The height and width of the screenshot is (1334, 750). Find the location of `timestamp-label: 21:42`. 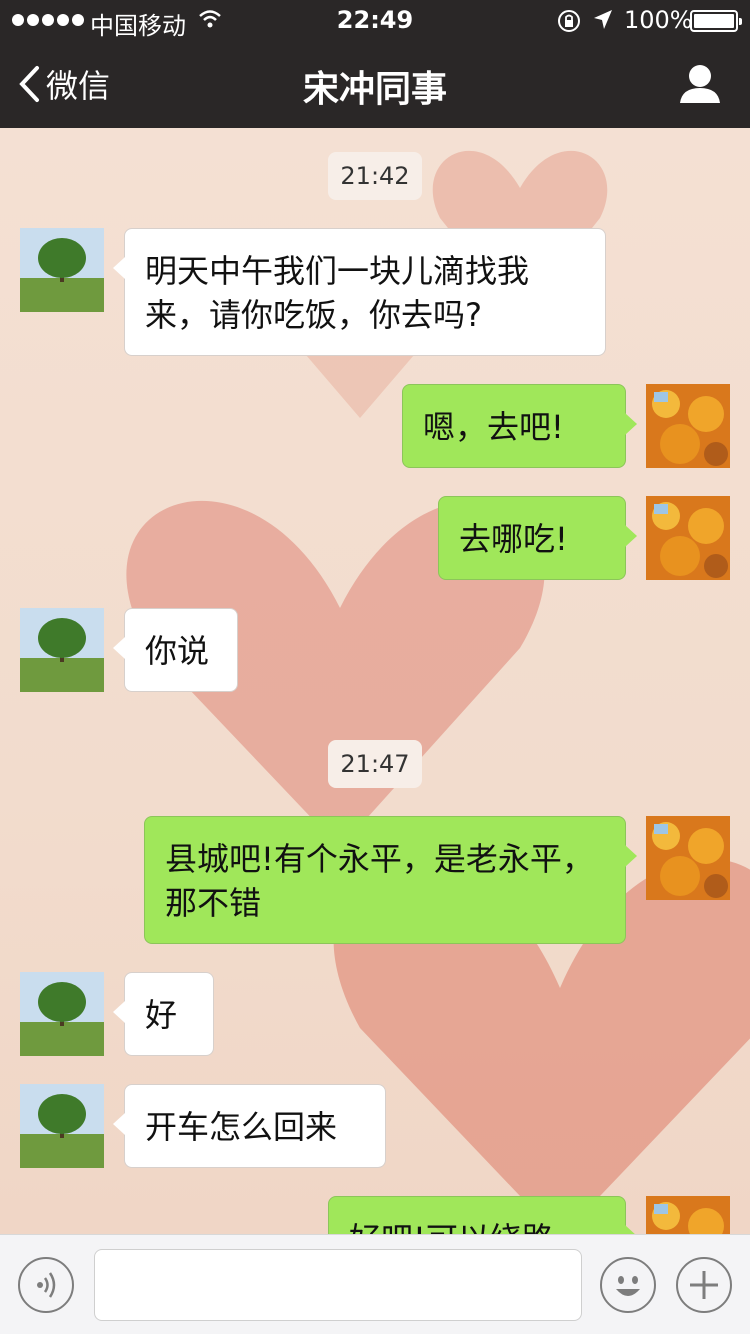

timestamp-label: 21:42 is located at coordinates (375, 176).